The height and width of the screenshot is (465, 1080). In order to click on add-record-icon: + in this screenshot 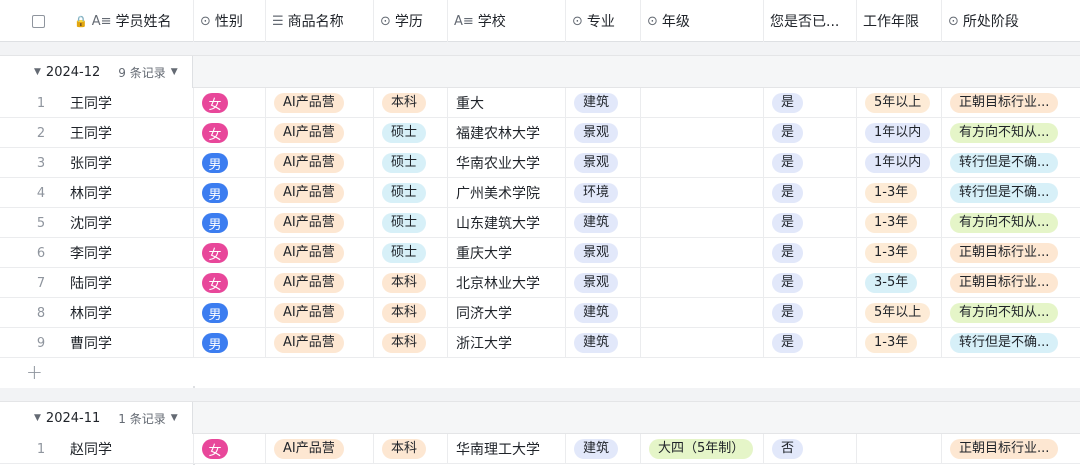, I will do `click(34, 372)`.